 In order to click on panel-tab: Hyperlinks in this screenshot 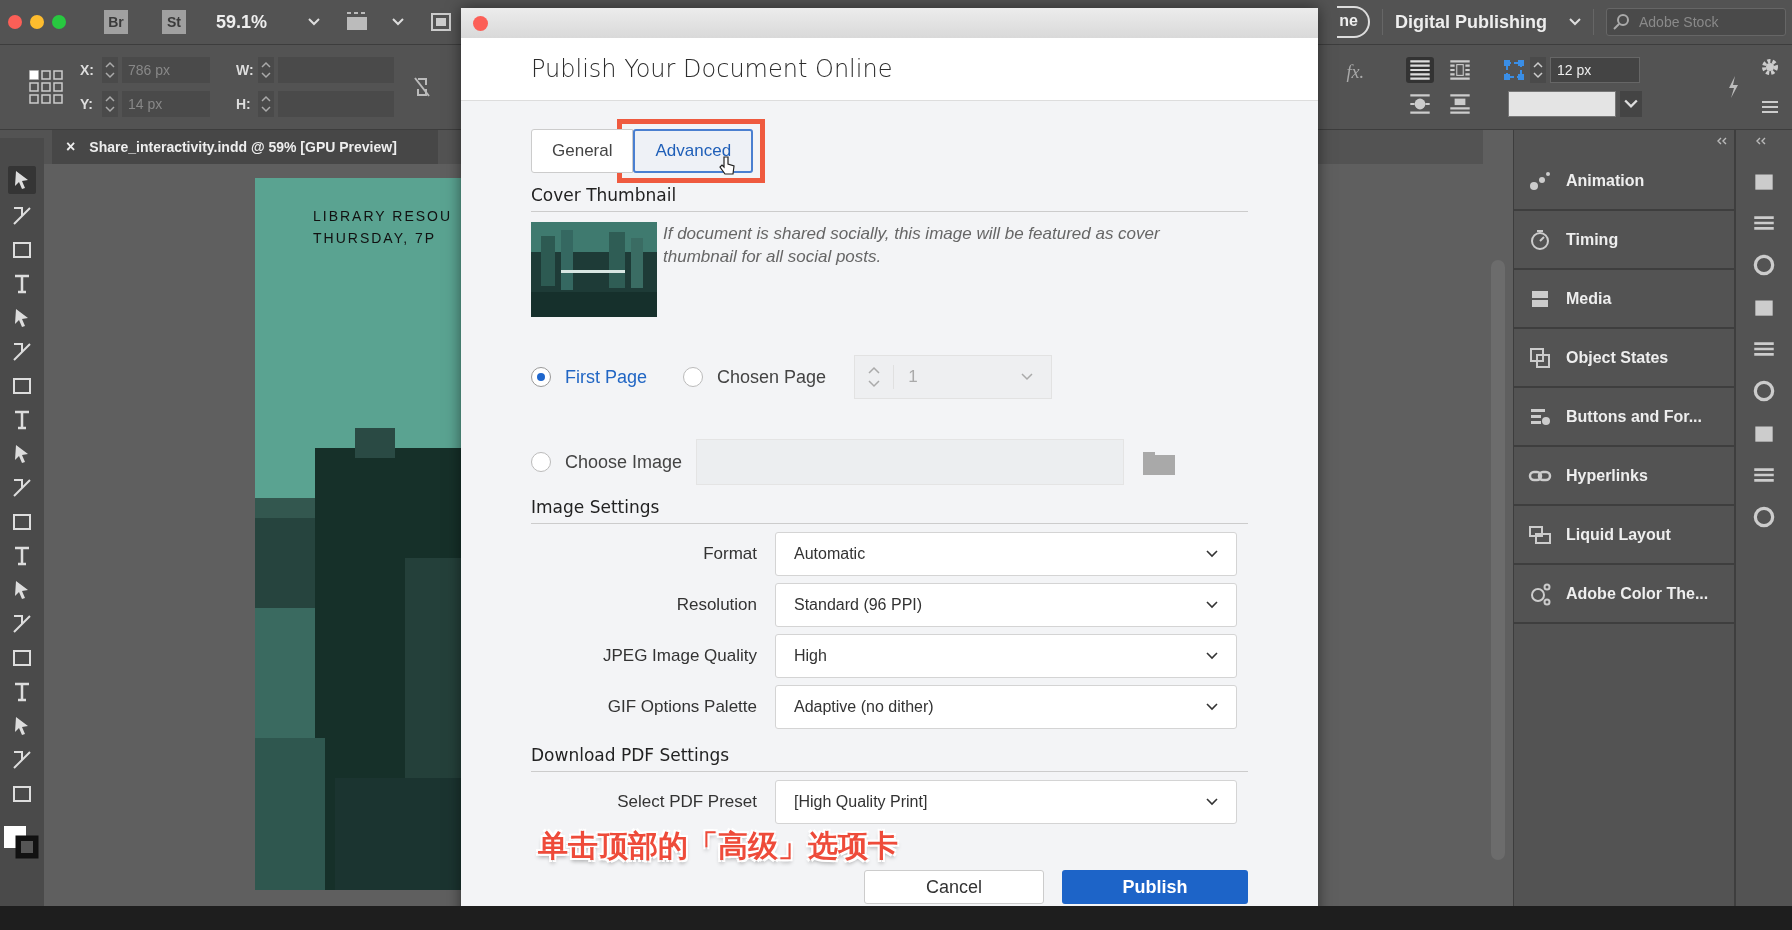, I will do `click(1624, 476)`.